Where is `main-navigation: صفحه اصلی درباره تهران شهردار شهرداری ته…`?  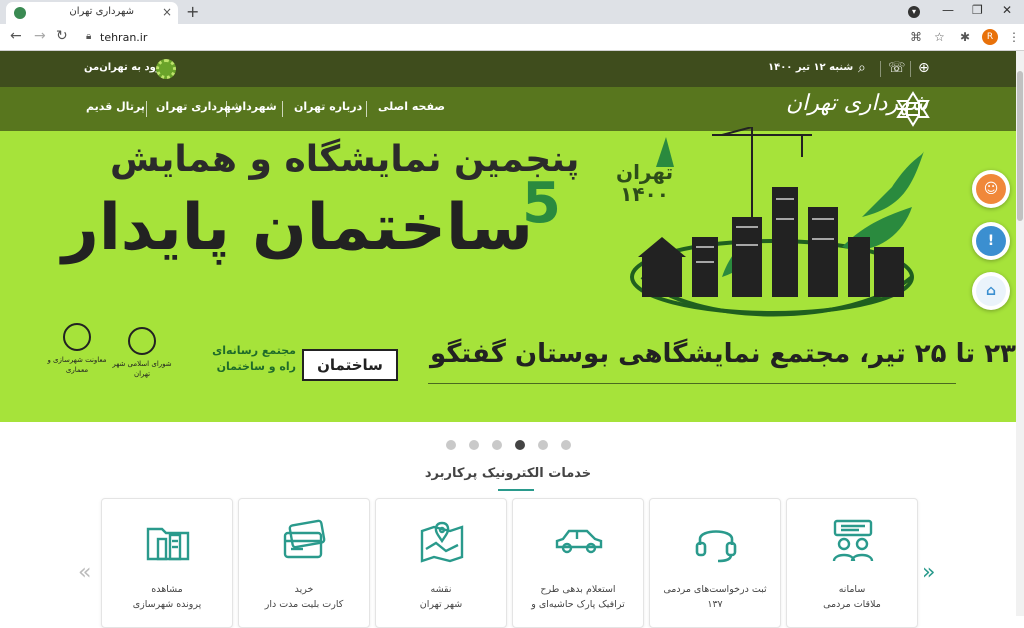
main-navigation: صفحه اصلی درباره تهران شهردار شهرداری ته… is located at coordinates (508, 109).